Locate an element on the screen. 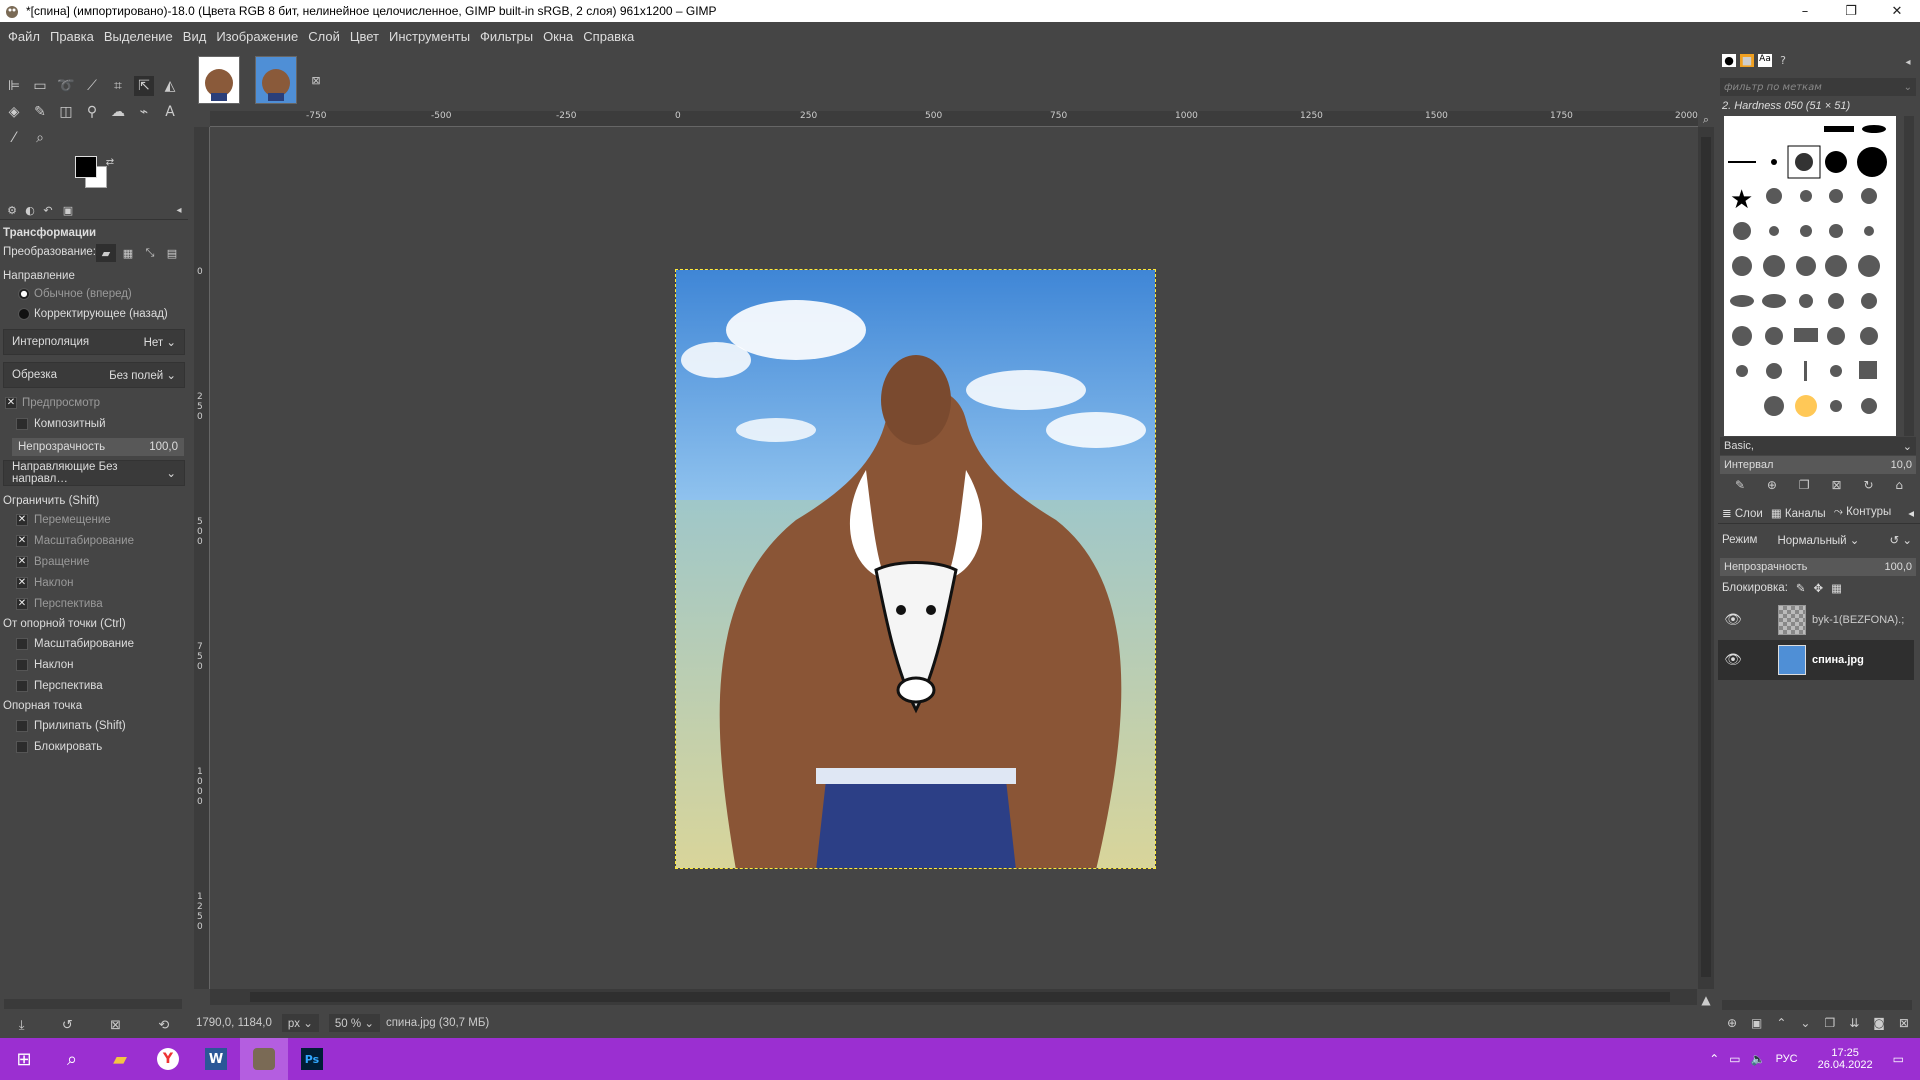  menu-windows: Окна is located at coordinates (558, 36).